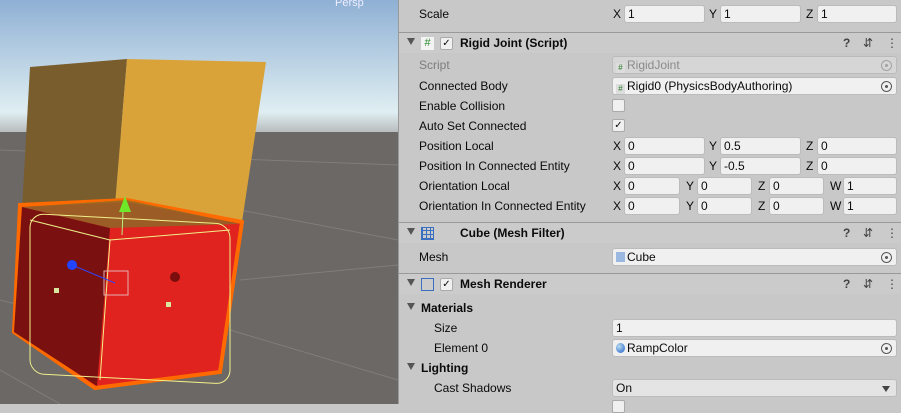  I want to click on auto-set-connected-row: Auto Set Connected ✓, so click(650, 126).